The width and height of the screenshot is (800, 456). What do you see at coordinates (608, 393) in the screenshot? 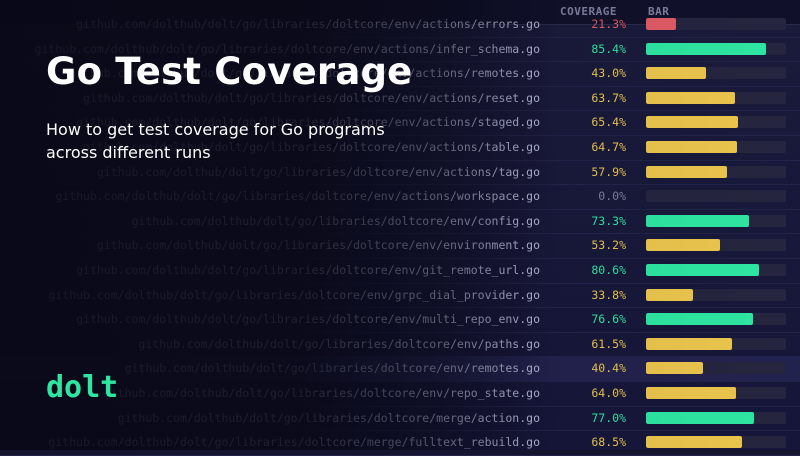
I see `coverage-percent: 64.0%` at bounding box center [608, 393].